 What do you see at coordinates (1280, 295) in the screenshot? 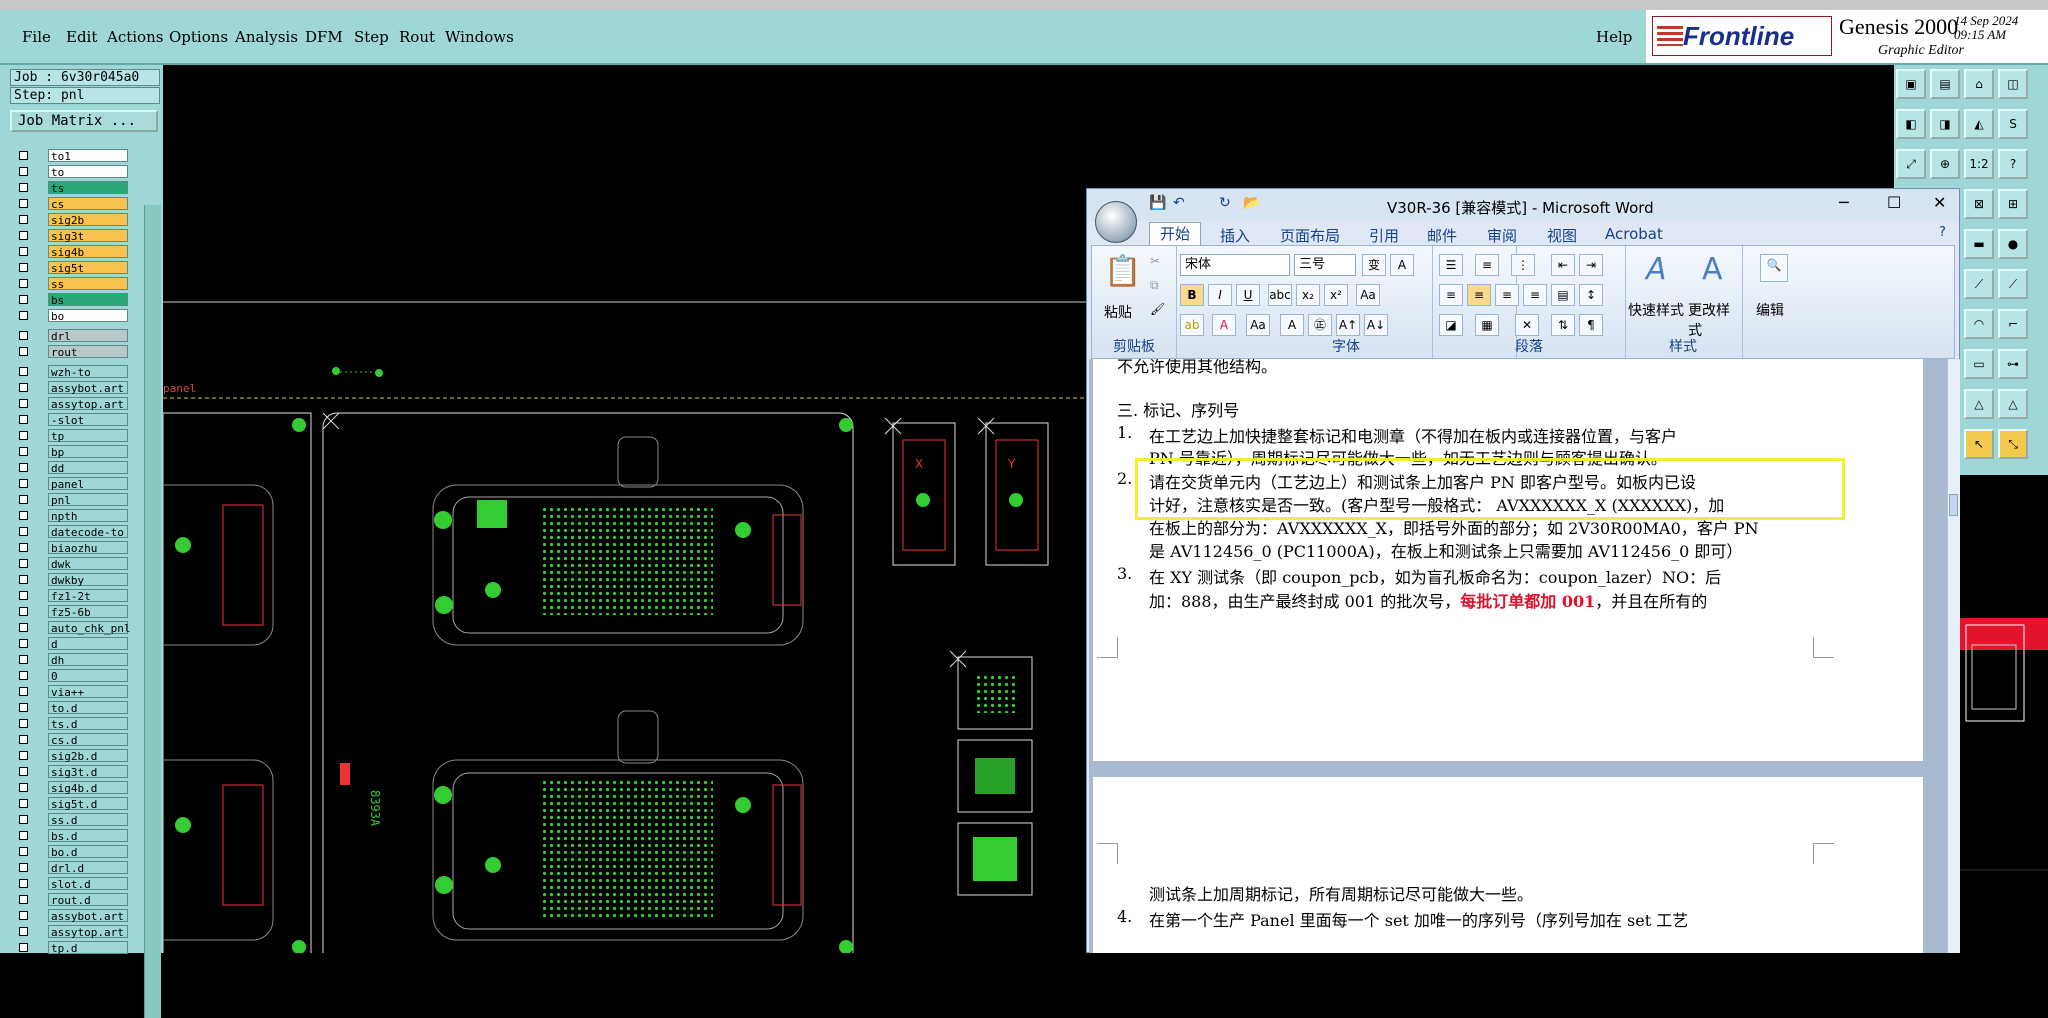
I see `strikethrough-button: abc` at bounding box center [1280, 295].